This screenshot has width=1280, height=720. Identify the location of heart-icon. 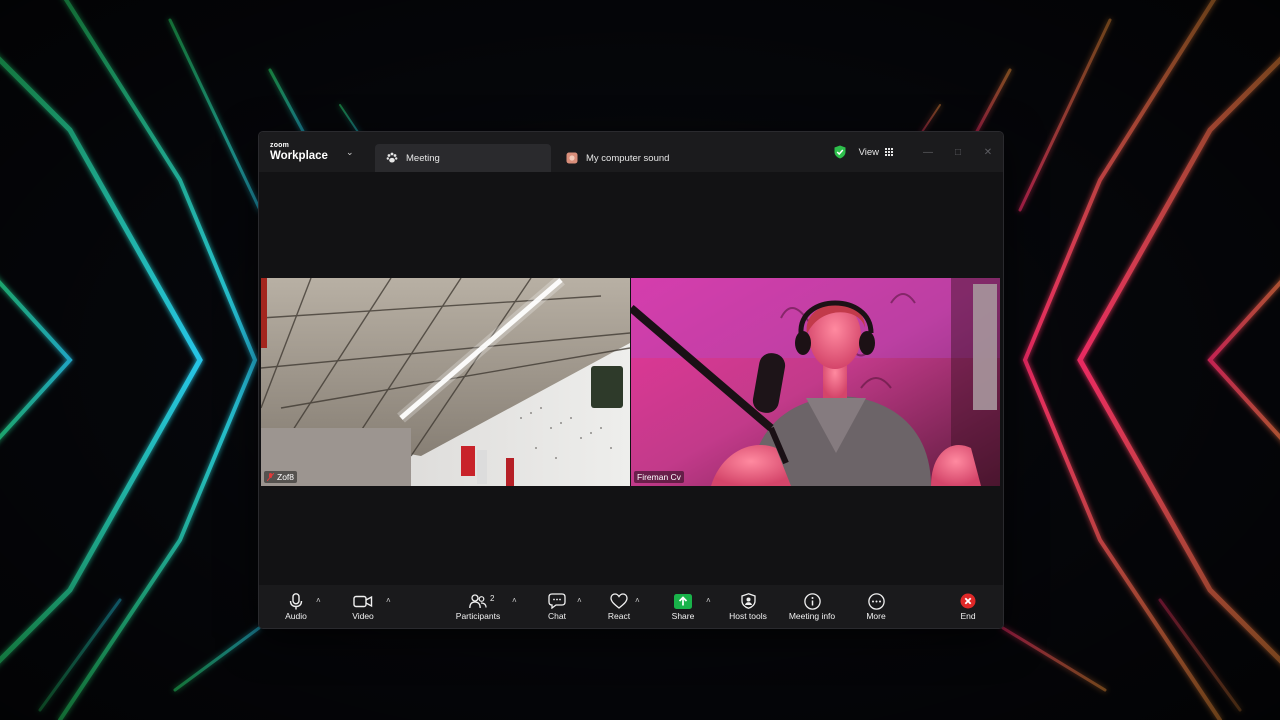
(619, 601).